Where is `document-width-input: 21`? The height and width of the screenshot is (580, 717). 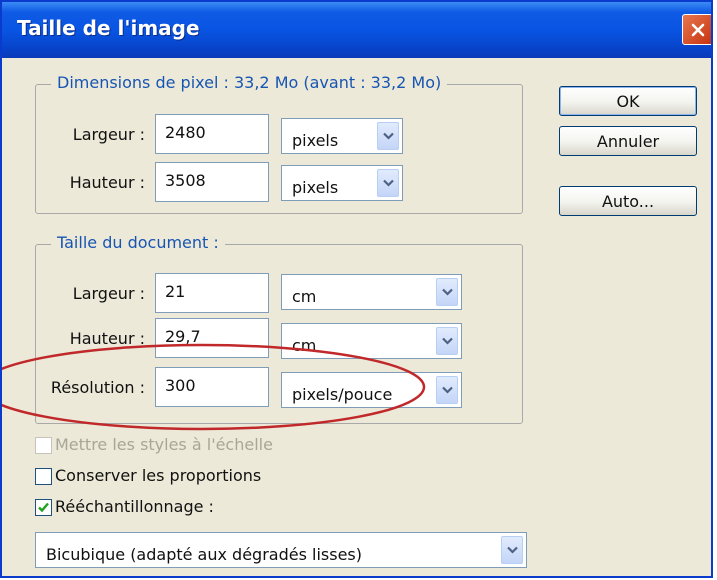 document-width-input: 21 is located at coordinates (212, 293).